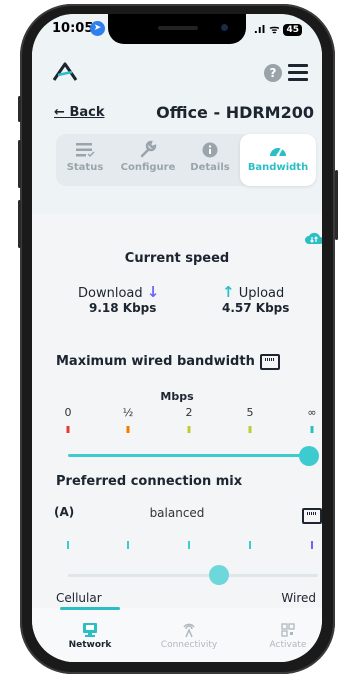 The width and height of the screenshot is (341, 678). I want to click on info-icon, so click(210, 146).